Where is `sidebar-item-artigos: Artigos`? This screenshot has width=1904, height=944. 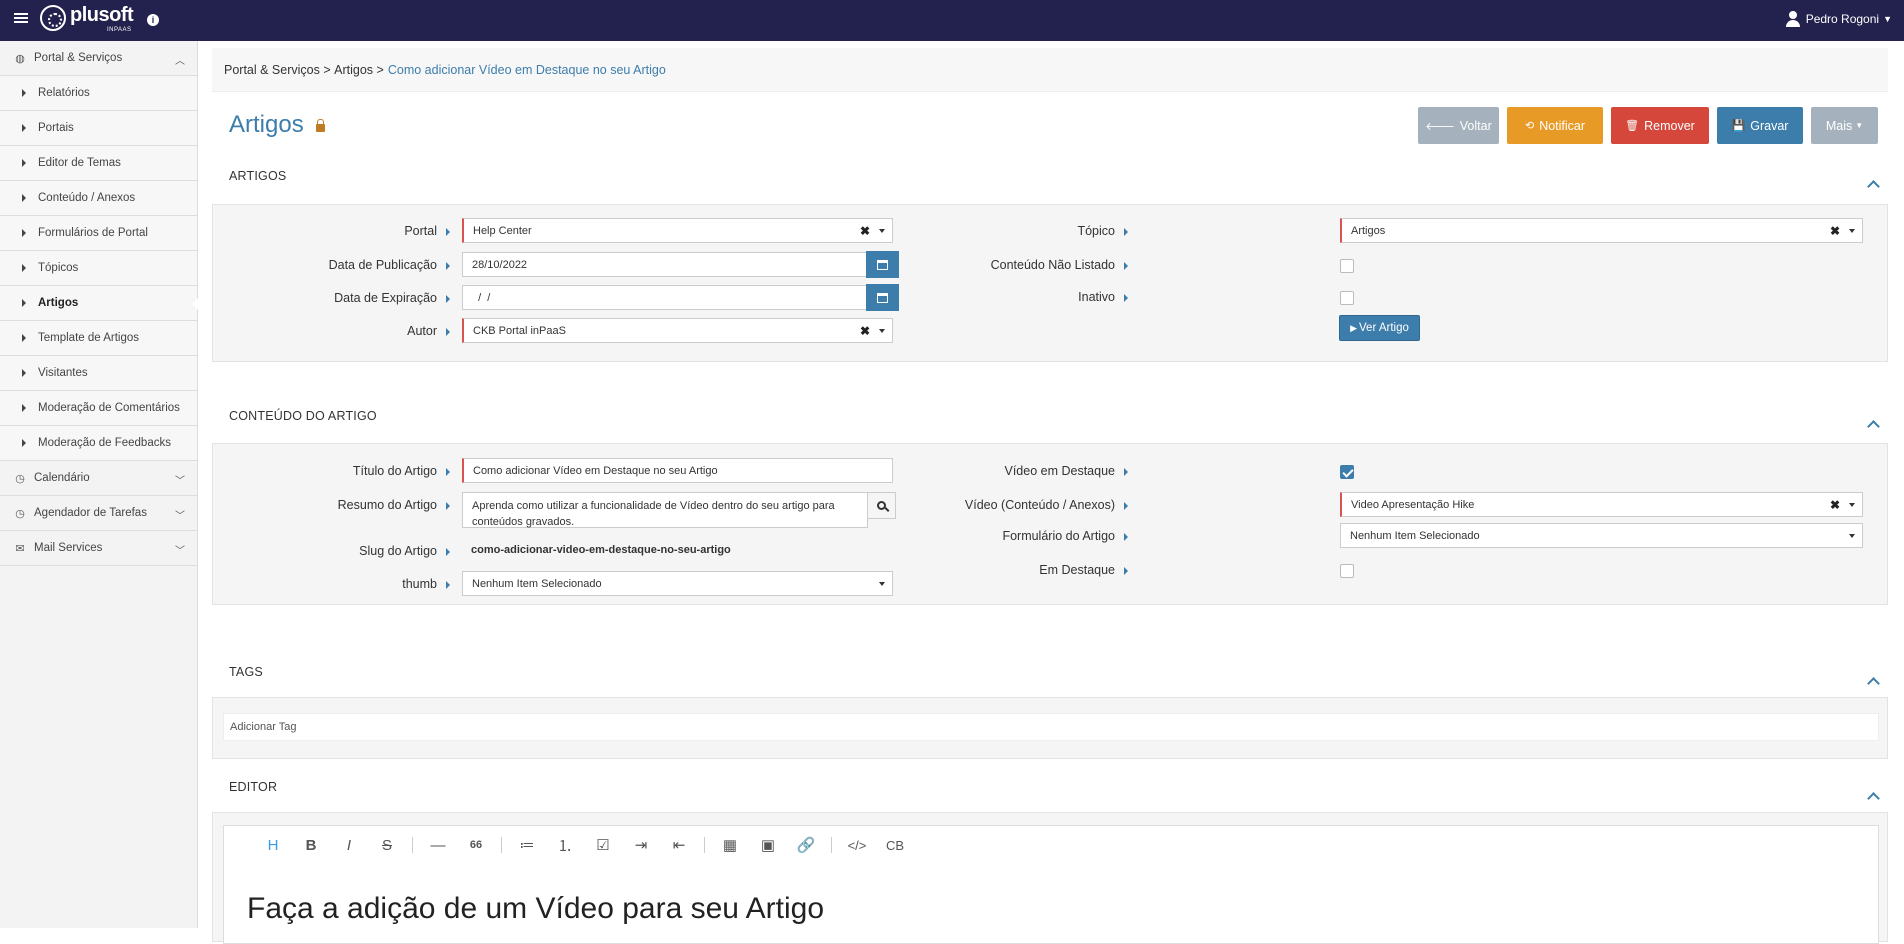
sidebar-item-artigos: Artigos is located at coordinates (99, 303).